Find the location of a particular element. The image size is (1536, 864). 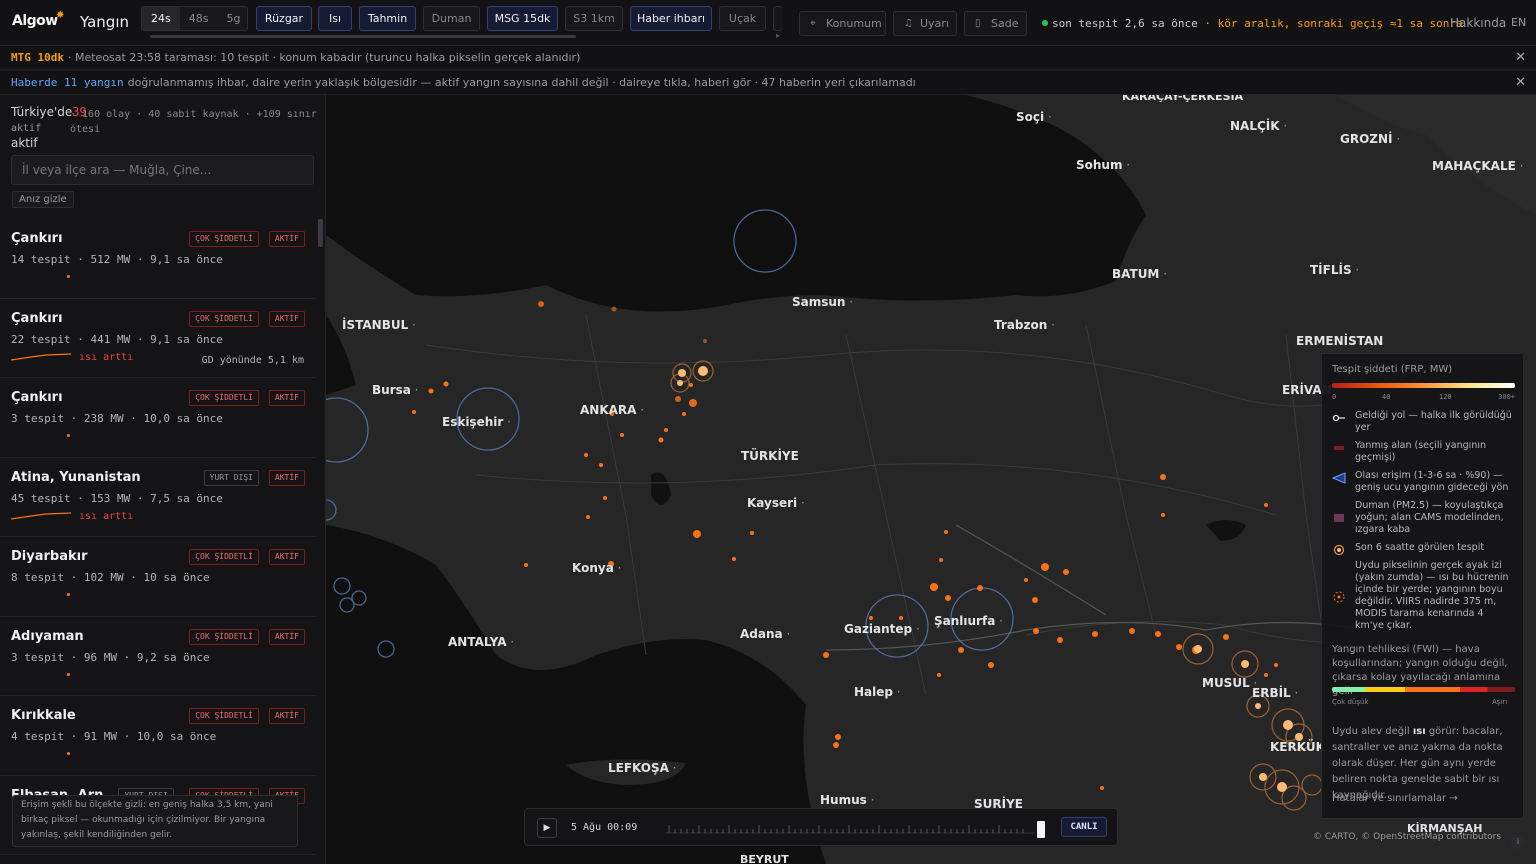

layer-ruzgar-button: Rüzgar is located at coordinates (284, 18).